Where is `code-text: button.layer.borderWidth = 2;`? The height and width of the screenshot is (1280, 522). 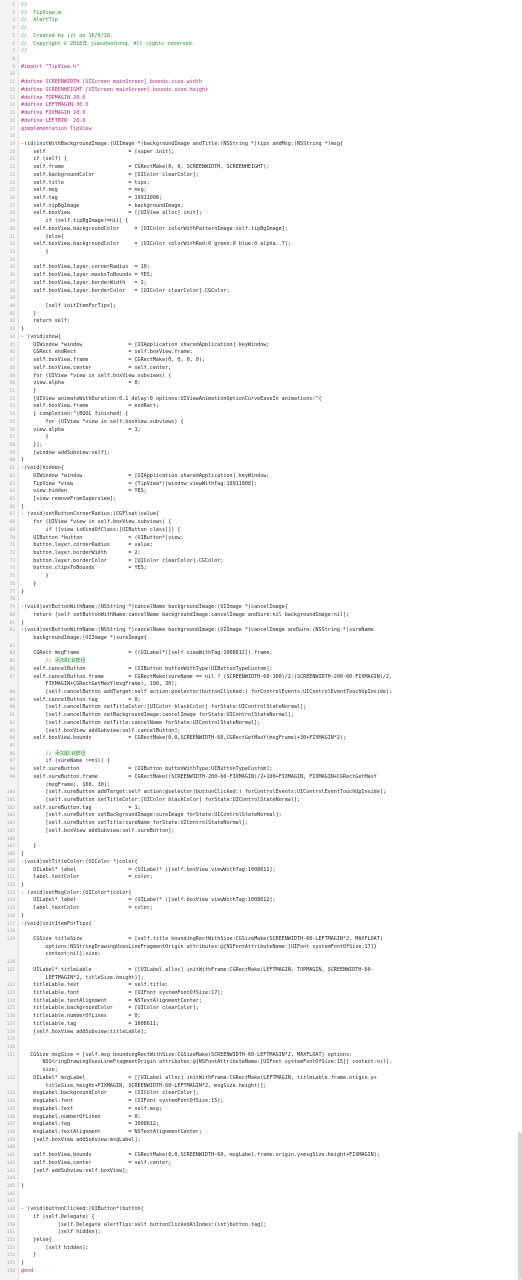 code-text: button.layer.borderWidth = 2; is located at coordinates (80, 554).